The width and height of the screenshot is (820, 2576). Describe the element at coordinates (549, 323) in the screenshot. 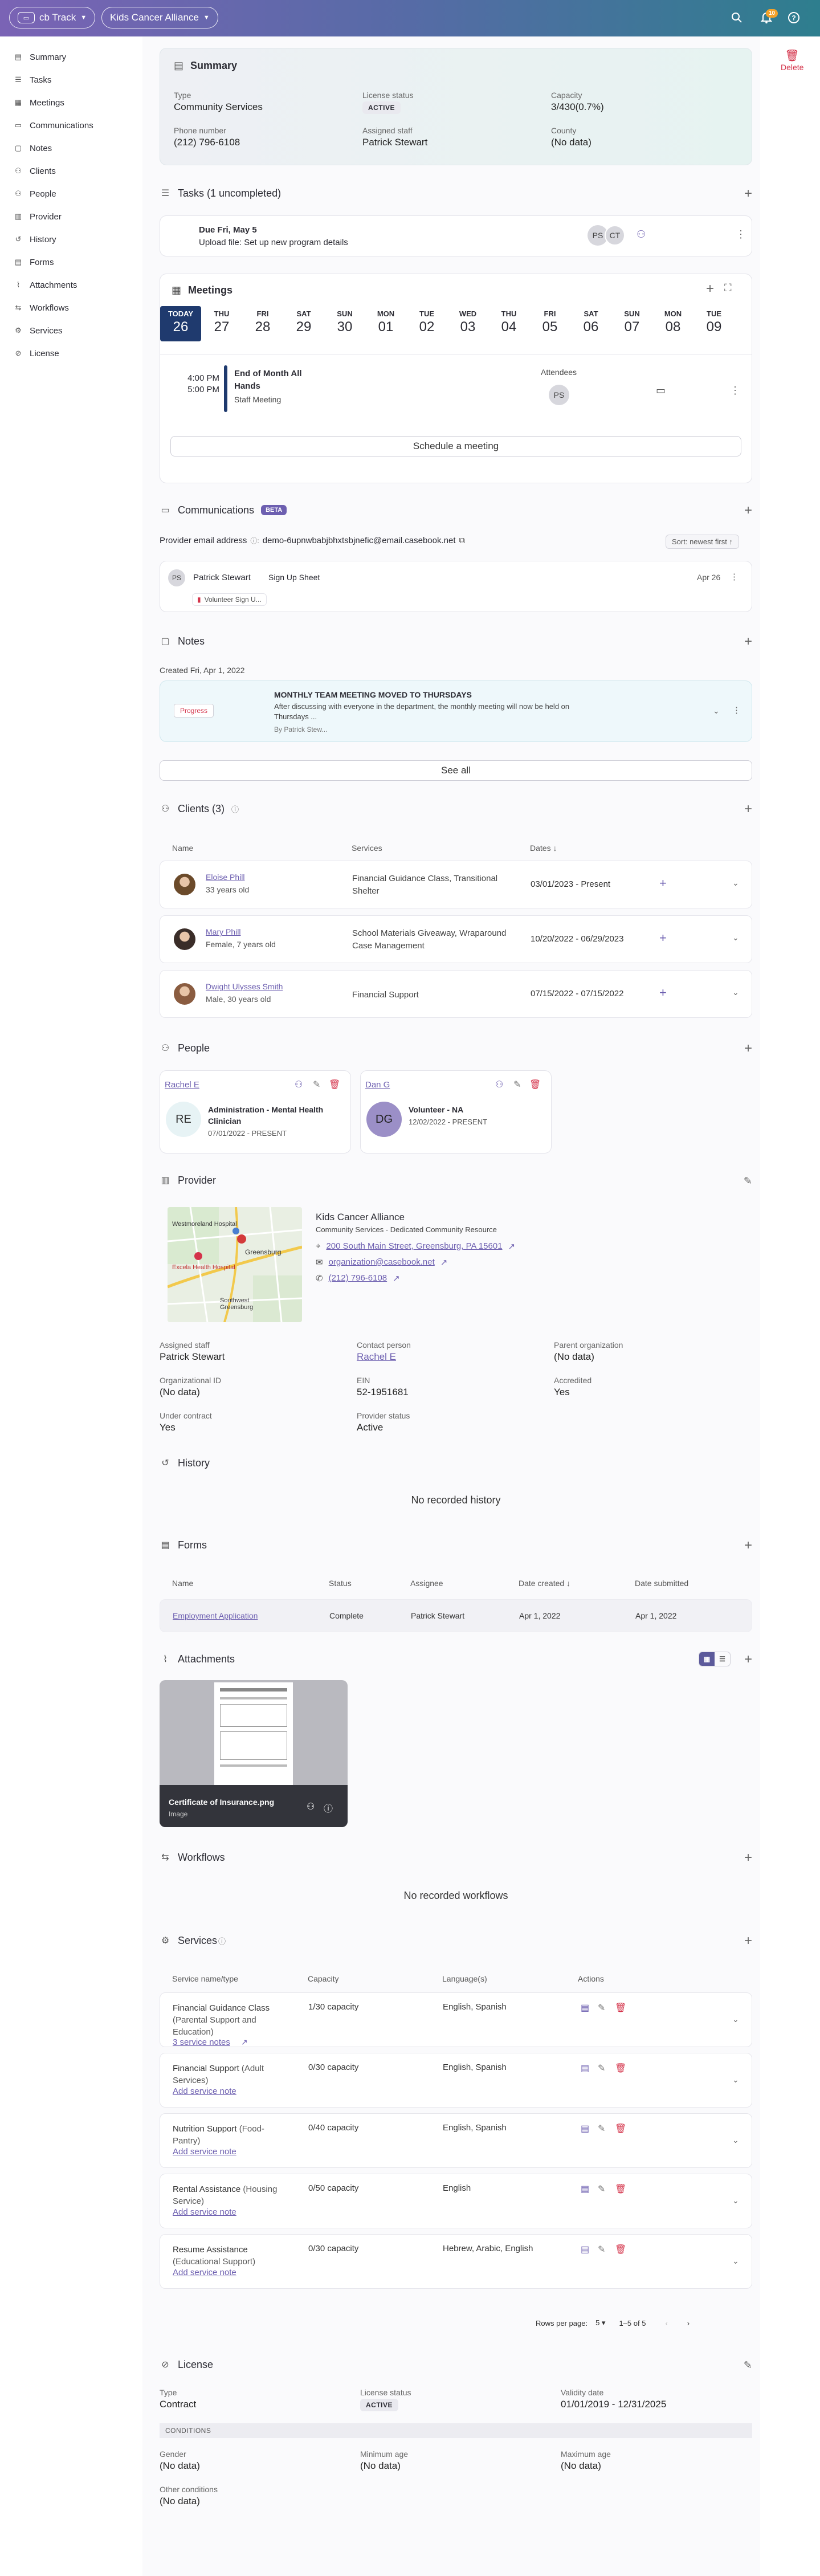

I see `day-cell: FRI 05` at that location.